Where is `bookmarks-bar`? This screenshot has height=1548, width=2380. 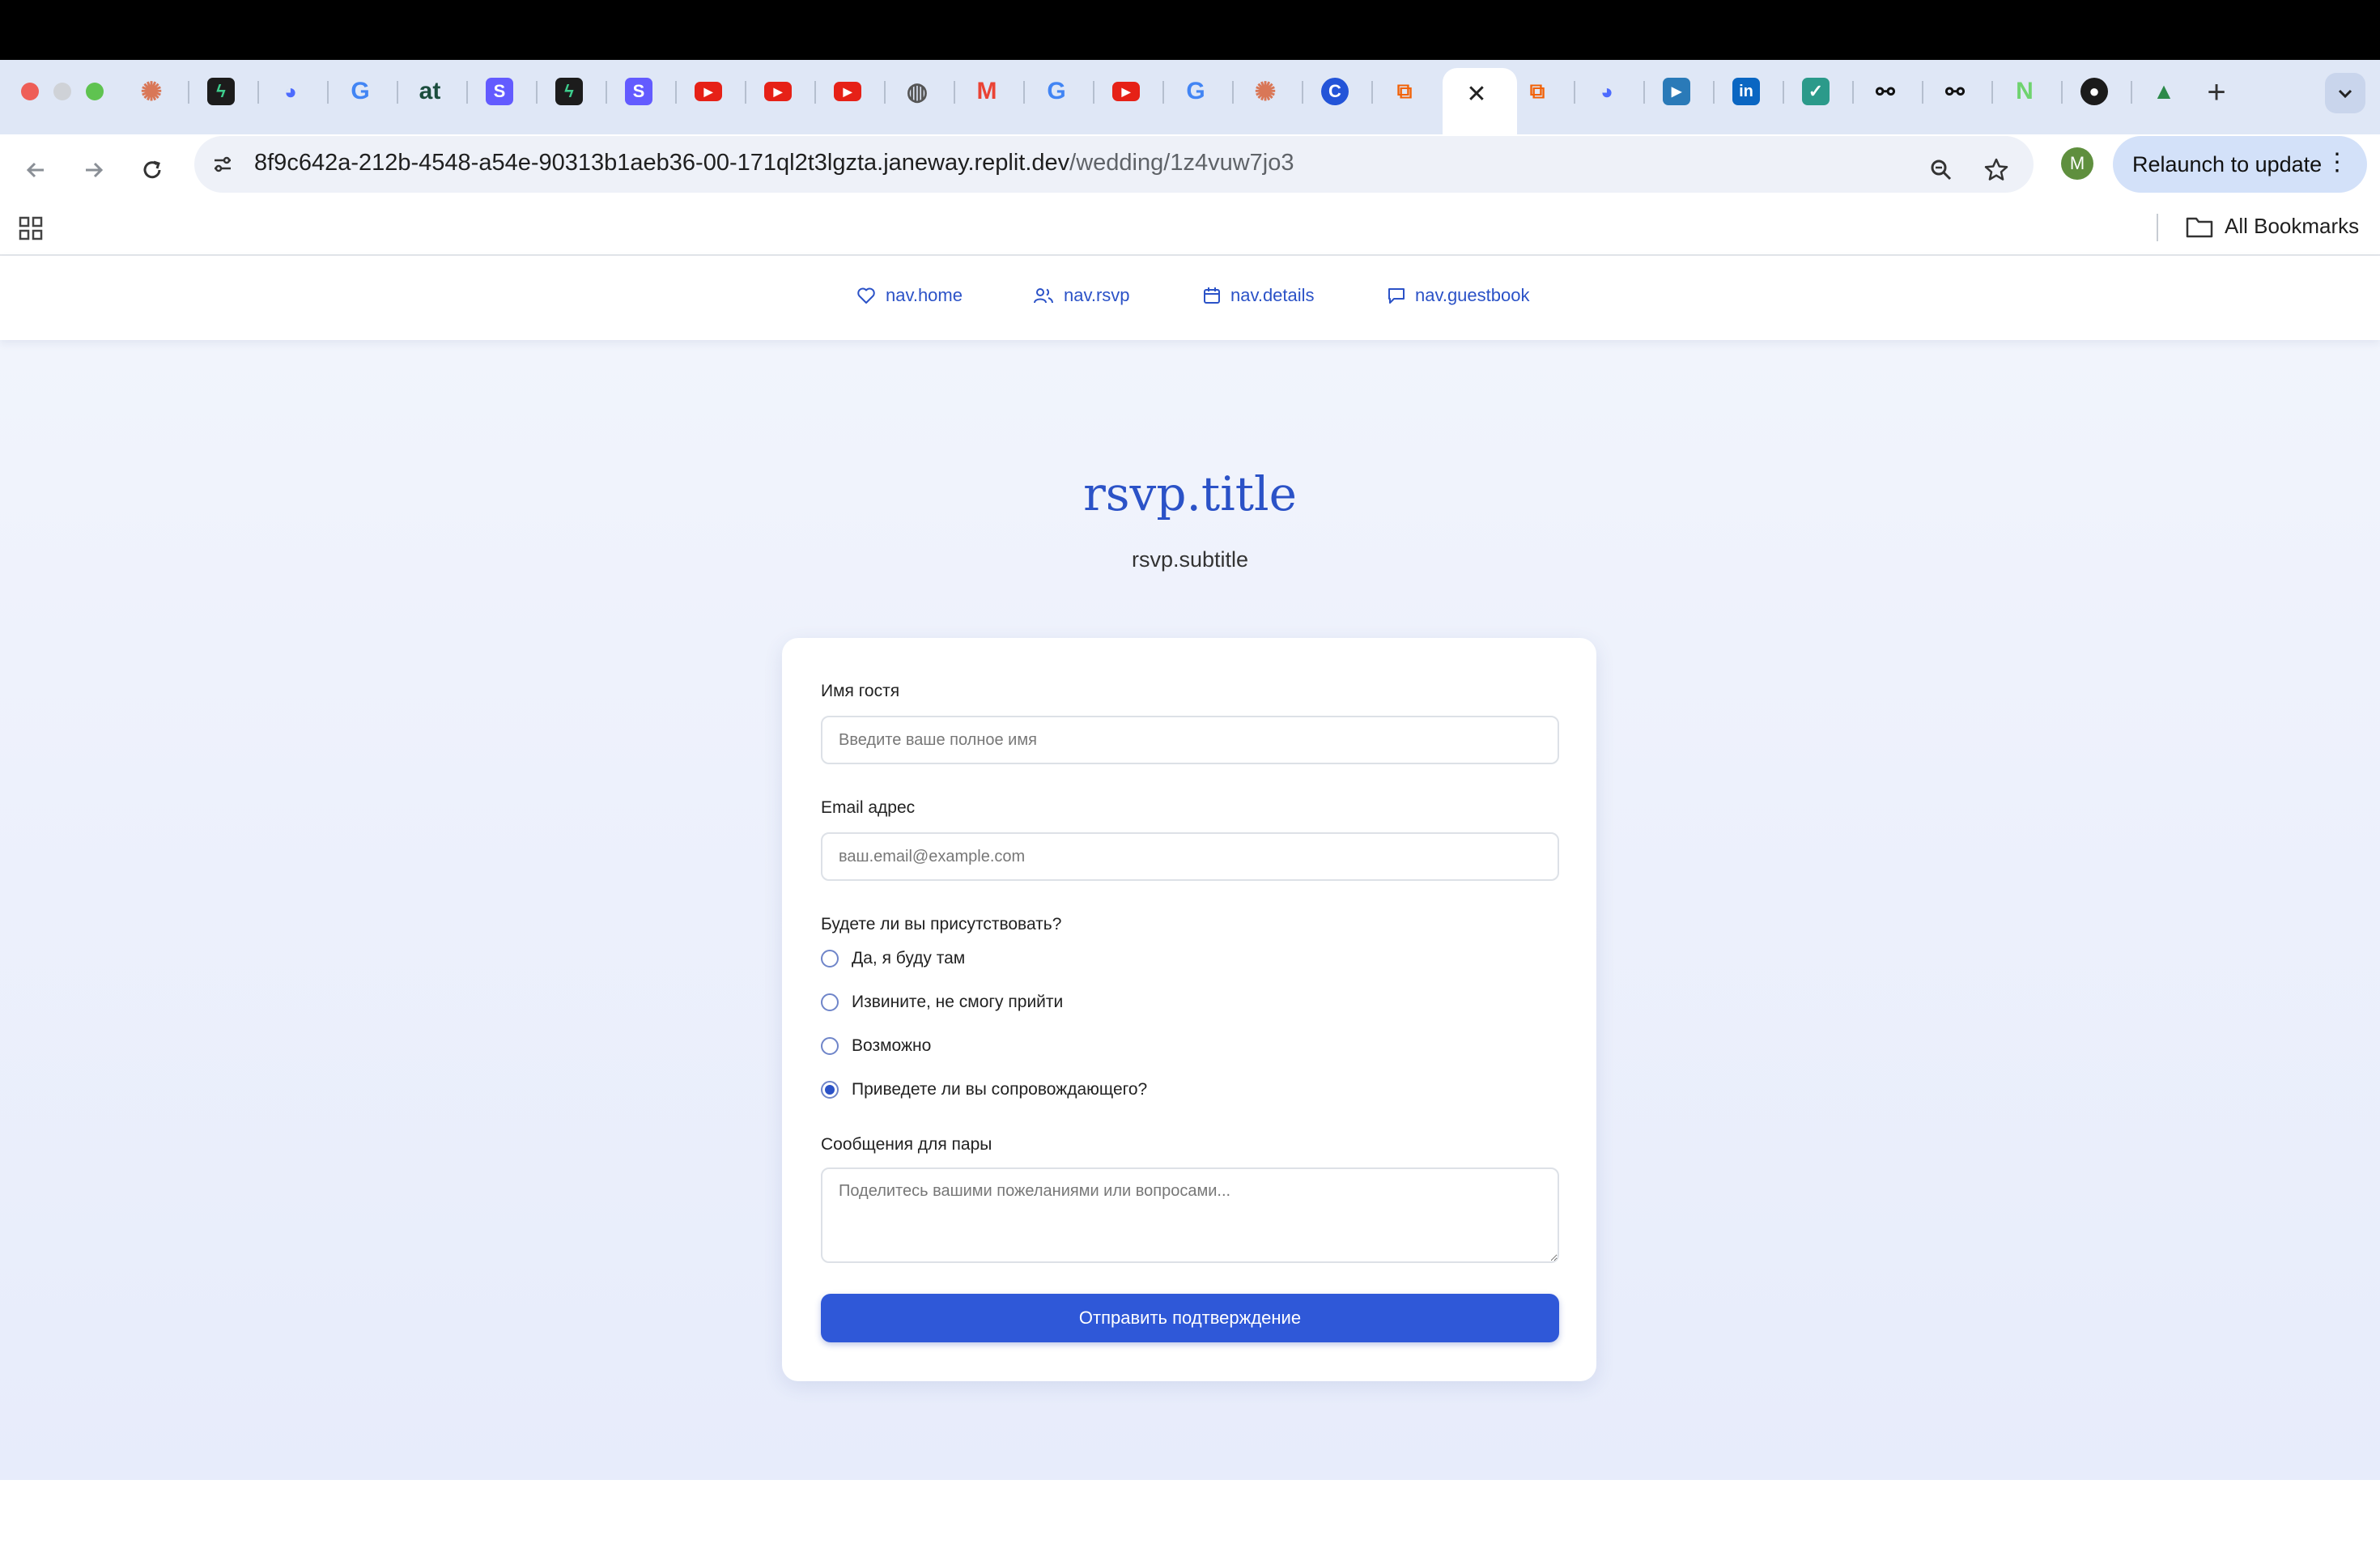 bookmarks-bar is located at coordinates (1190, 227).